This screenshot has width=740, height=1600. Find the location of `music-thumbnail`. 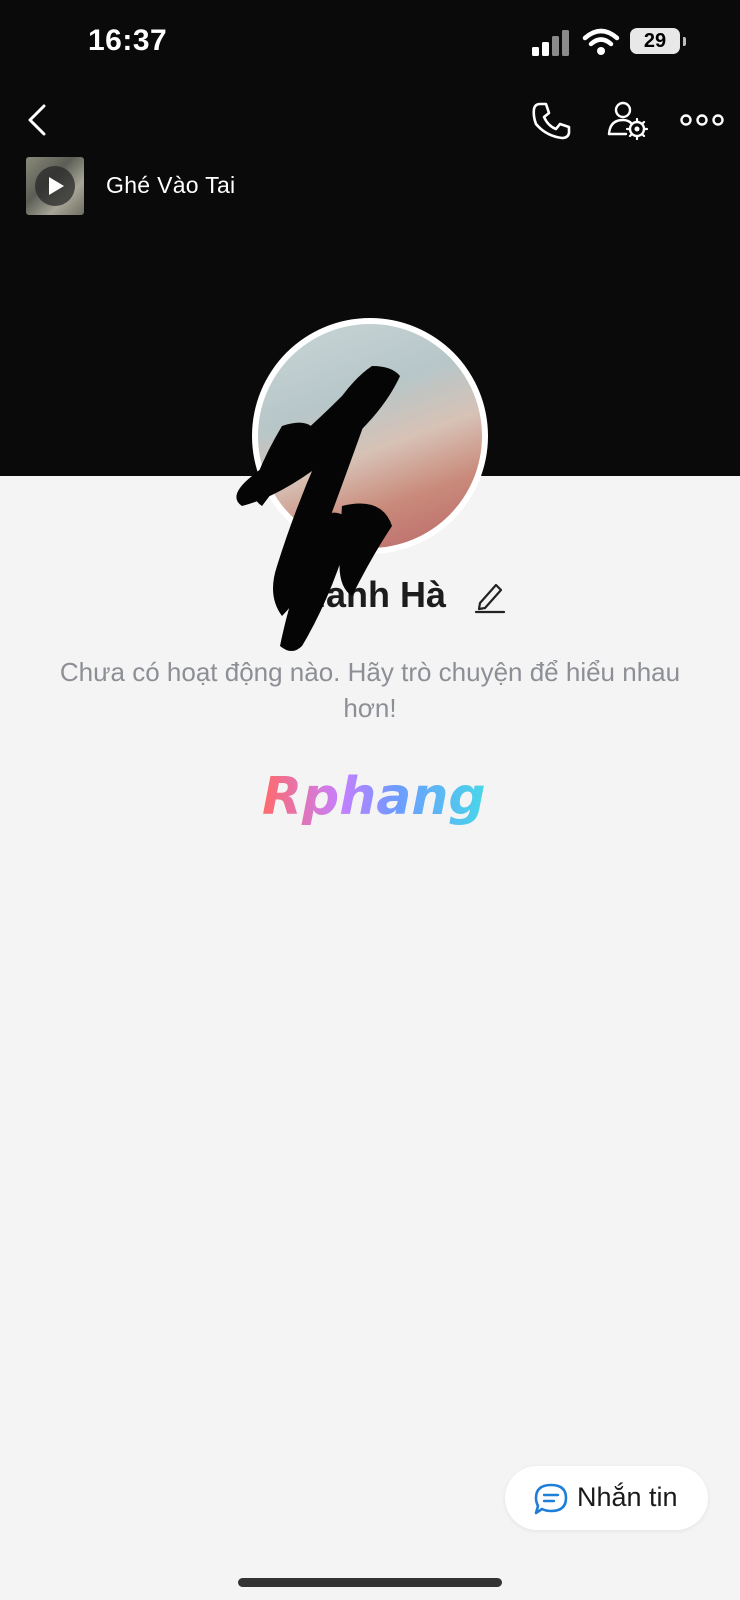

music-thumbnail is located at coordinates (55, 186).